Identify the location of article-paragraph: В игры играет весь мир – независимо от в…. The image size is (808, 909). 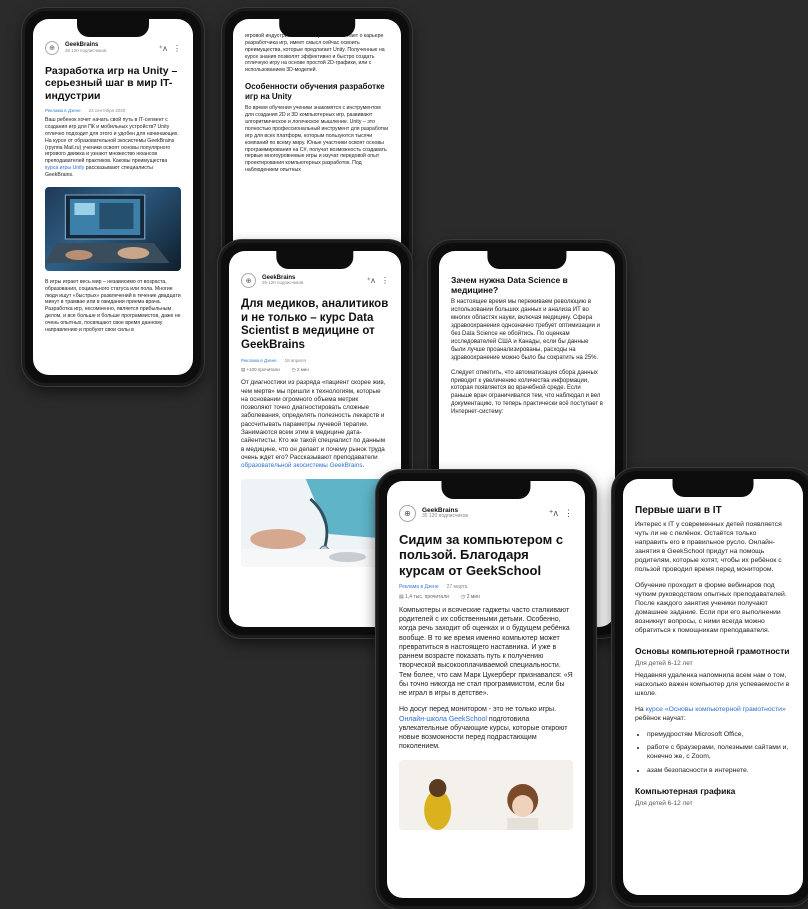
(113, 305).